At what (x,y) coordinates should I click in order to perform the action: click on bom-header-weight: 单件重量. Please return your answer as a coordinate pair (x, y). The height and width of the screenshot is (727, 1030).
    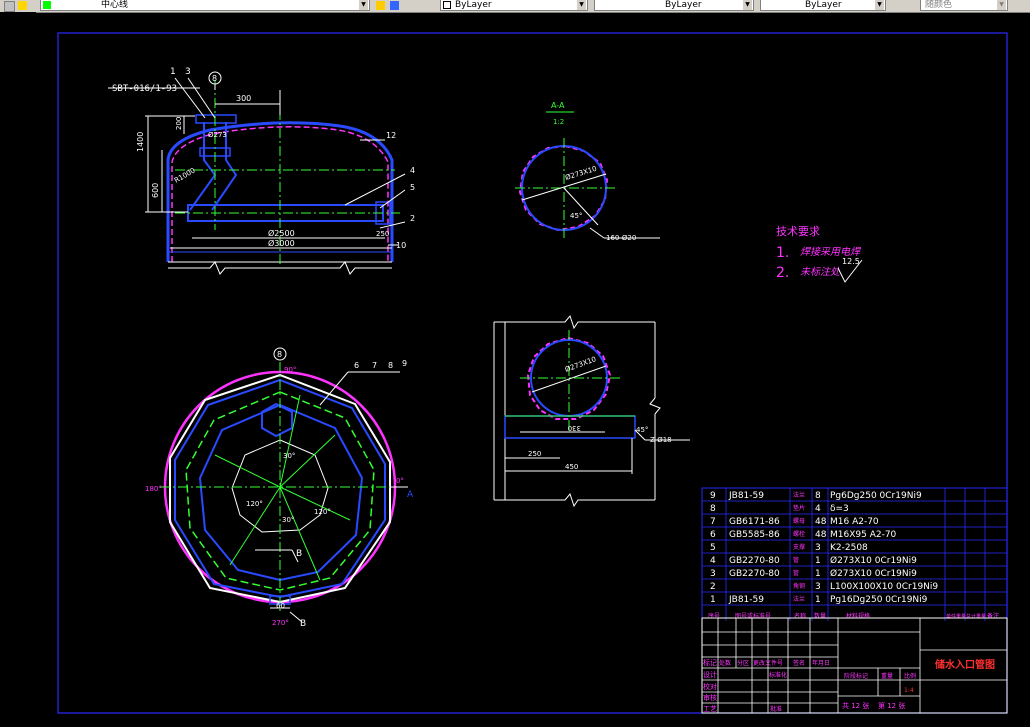
    Looking at the image, I should click on (956, 616).